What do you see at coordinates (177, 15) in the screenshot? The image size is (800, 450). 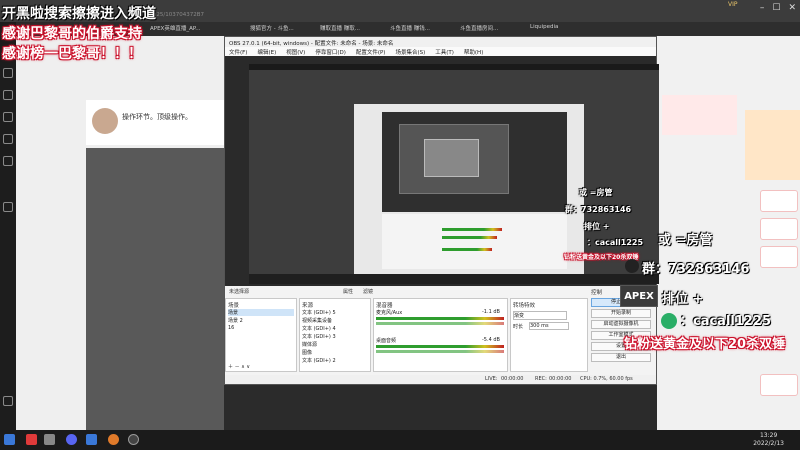 I see `address-bar: ds25/103704372B7` at bounding box center [177, 15].